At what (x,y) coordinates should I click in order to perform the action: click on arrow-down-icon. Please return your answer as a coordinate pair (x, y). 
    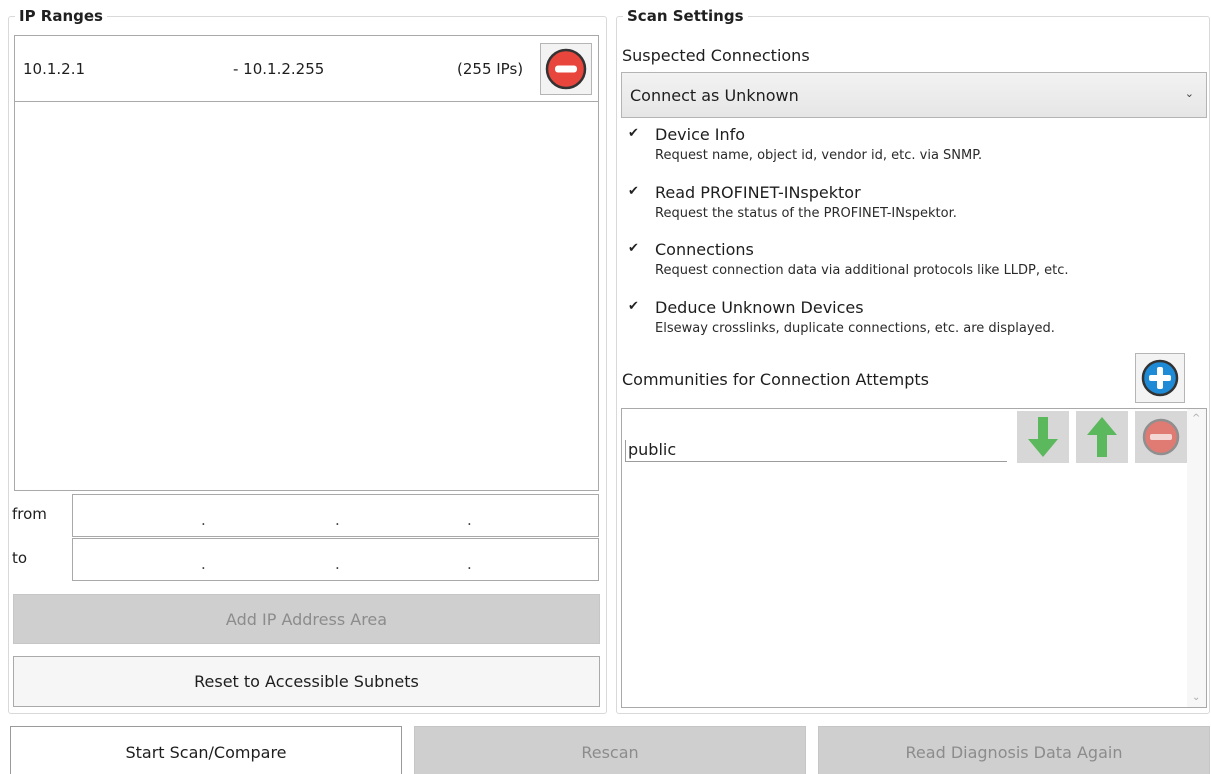
    Looking at the image, I should click on (1043, 437).